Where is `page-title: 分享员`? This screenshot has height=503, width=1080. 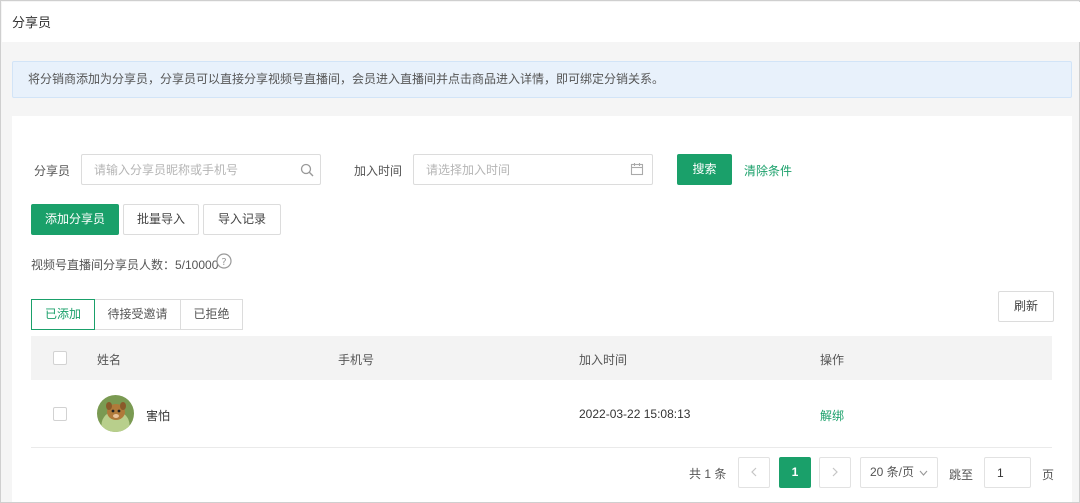
page-title: 分享员 is located at coordinates (32, 22).